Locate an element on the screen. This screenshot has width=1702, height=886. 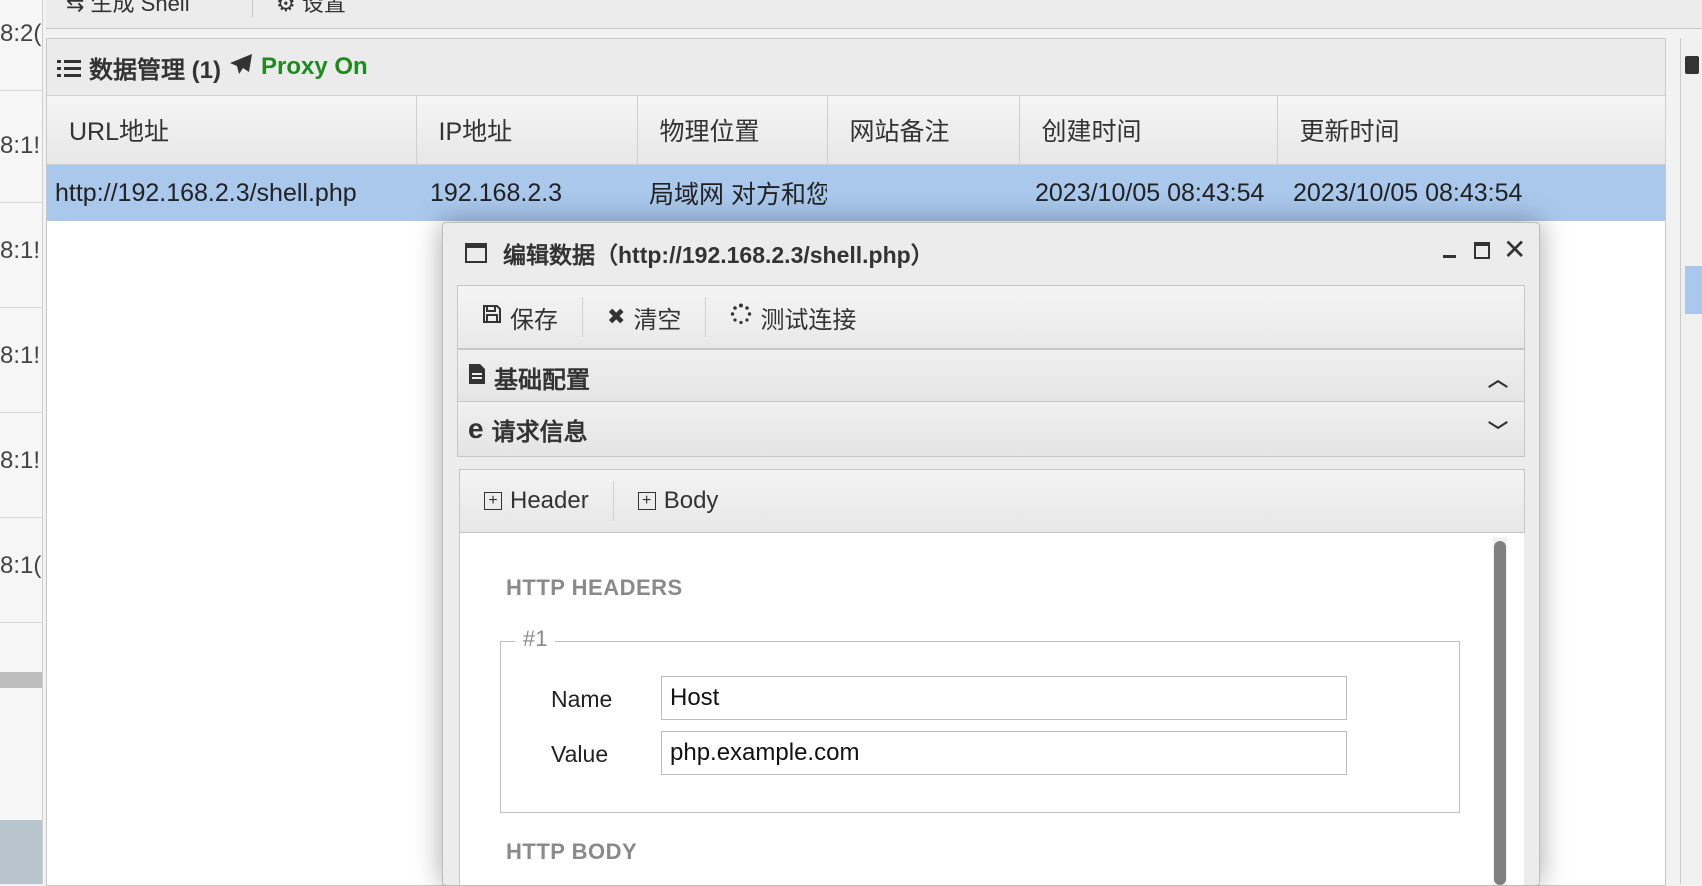
http-body-title: HTTP BODY is located at coordinates (572, 851).